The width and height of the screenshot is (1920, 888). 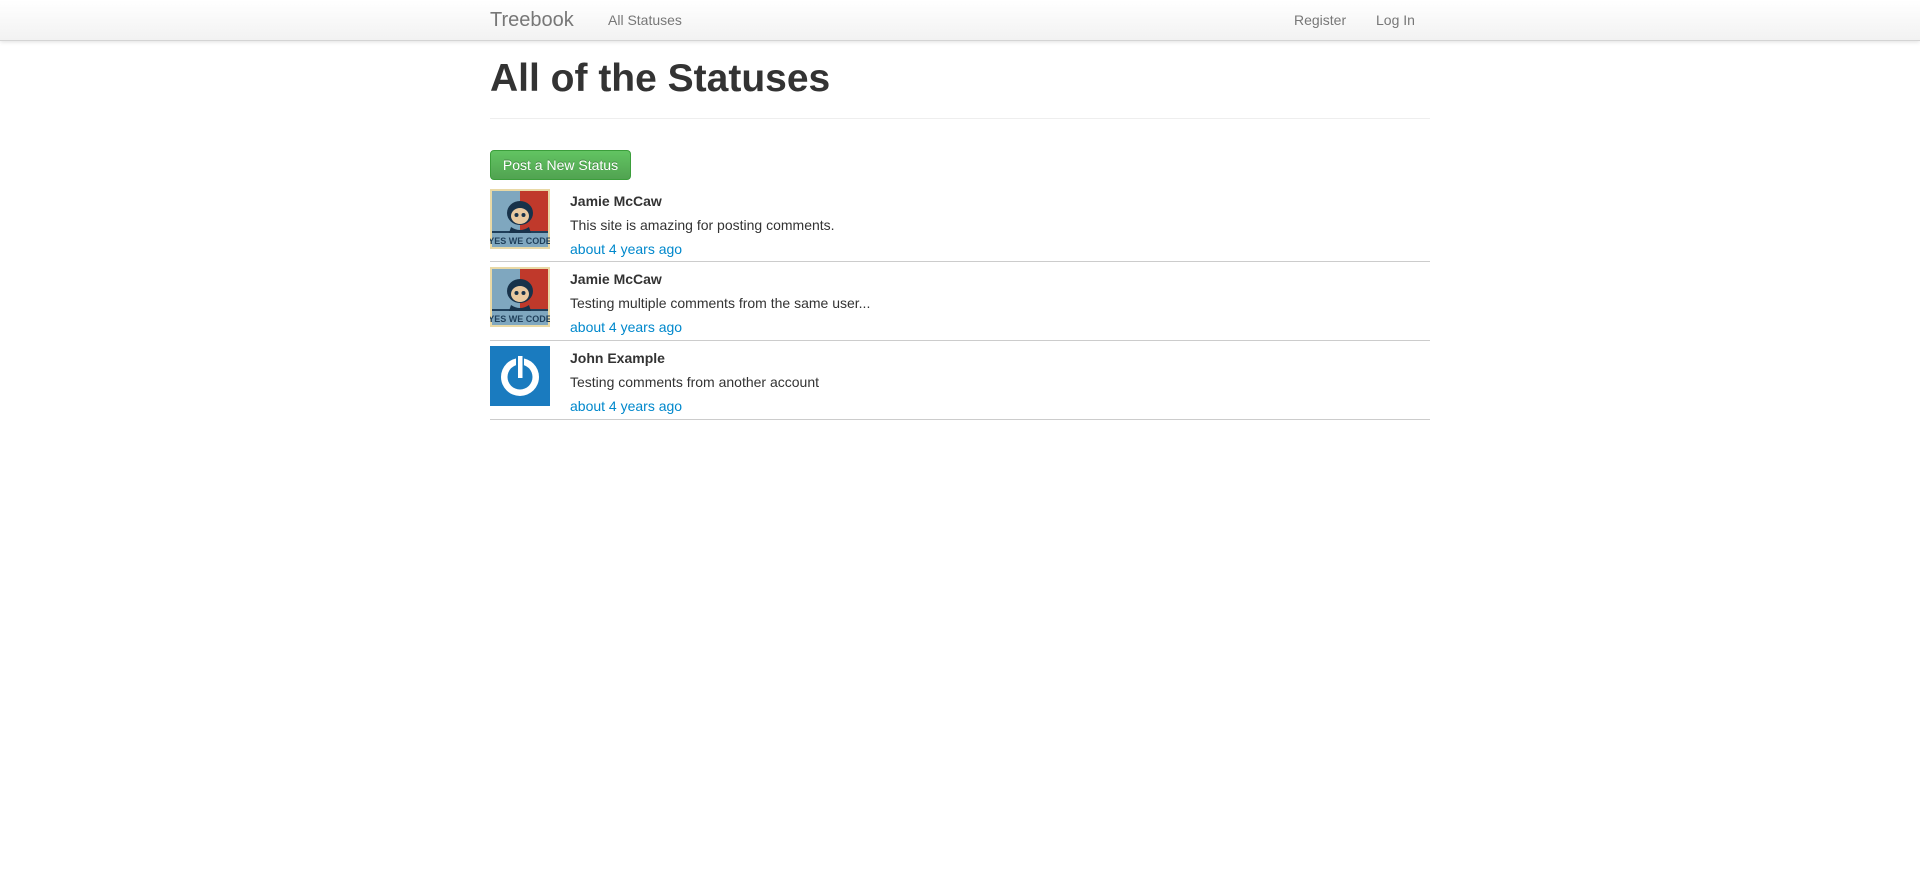 I want to click on top-navbar: Treebook All Statuses Register Log In, so click(x=960, y=20).